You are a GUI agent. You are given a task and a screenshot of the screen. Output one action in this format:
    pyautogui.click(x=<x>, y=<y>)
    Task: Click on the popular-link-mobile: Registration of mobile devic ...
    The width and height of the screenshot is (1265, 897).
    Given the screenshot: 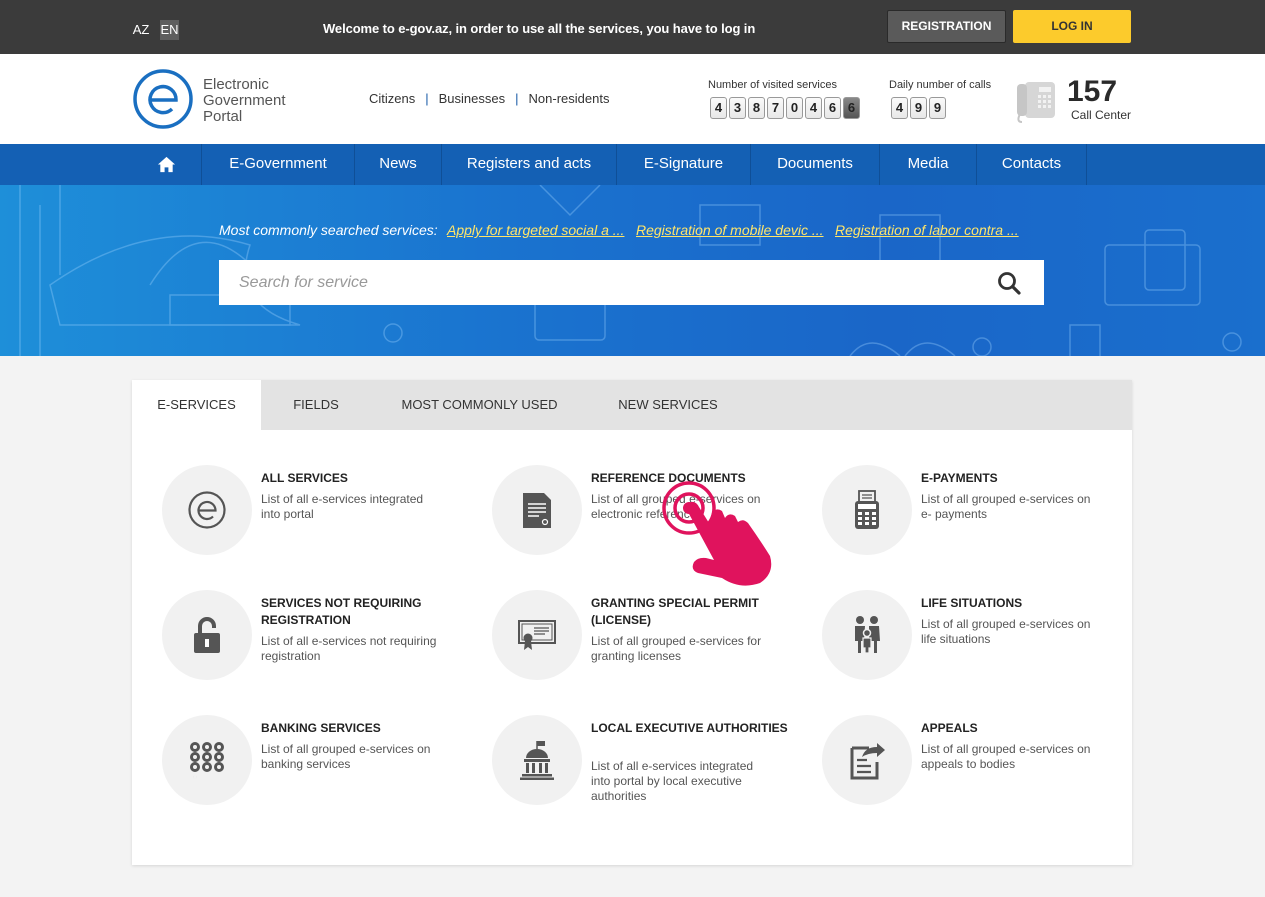 What is the action you would take?
    pyautogui.click(x=730, y=230)
    